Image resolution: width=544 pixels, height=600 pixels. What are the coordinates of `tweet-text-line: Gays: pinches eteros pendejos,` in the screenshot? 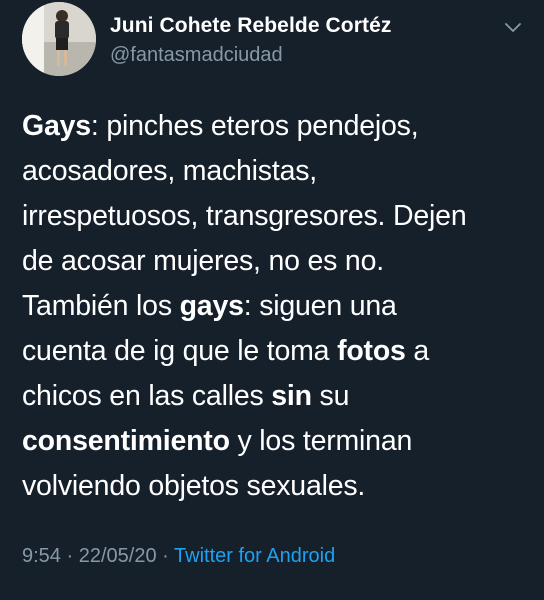 It's located at (274, 126).